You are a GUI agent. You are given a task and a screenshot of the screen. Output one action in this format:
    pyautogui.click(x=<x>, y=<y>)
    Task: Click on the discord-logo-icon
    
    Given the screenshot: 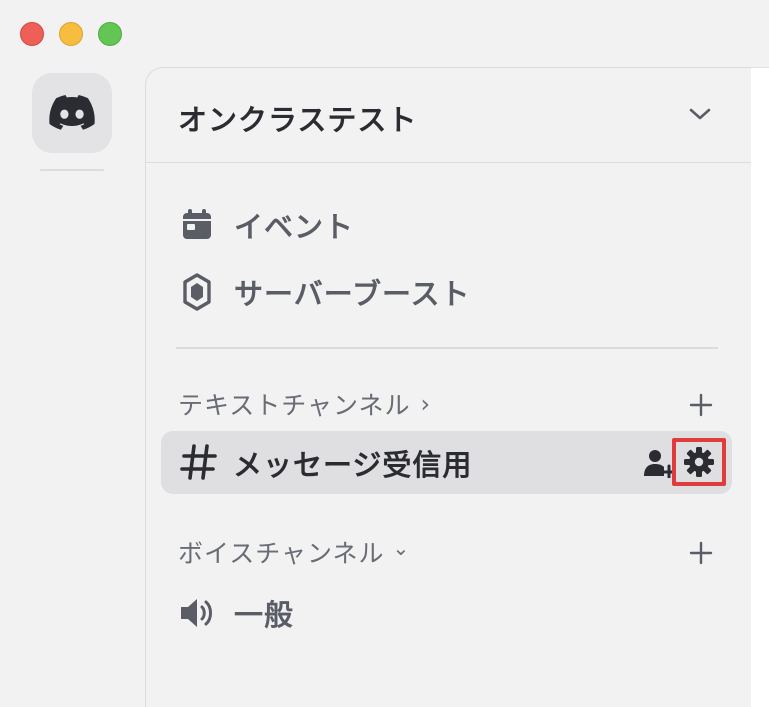 What is the action you would take?
    pyautogui.click(x=72, y=112)
    